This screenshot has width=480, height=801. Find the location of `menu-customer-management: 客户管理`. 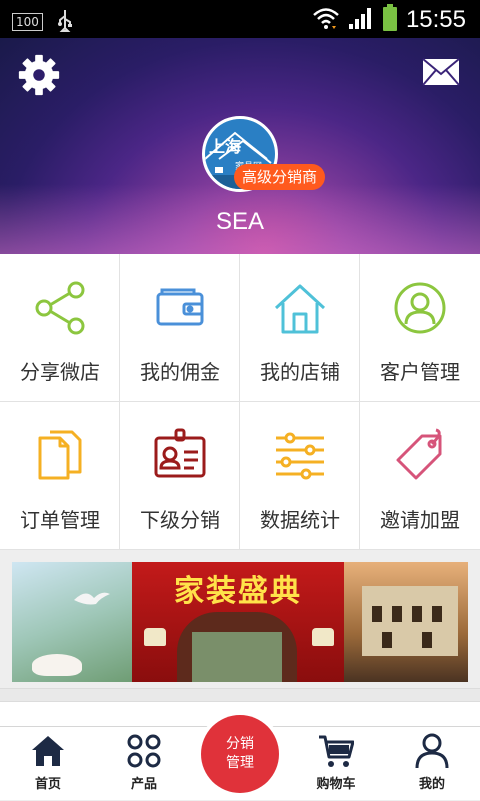

menu-customer-management: 客户管理 is located at coordinates (420, 328).